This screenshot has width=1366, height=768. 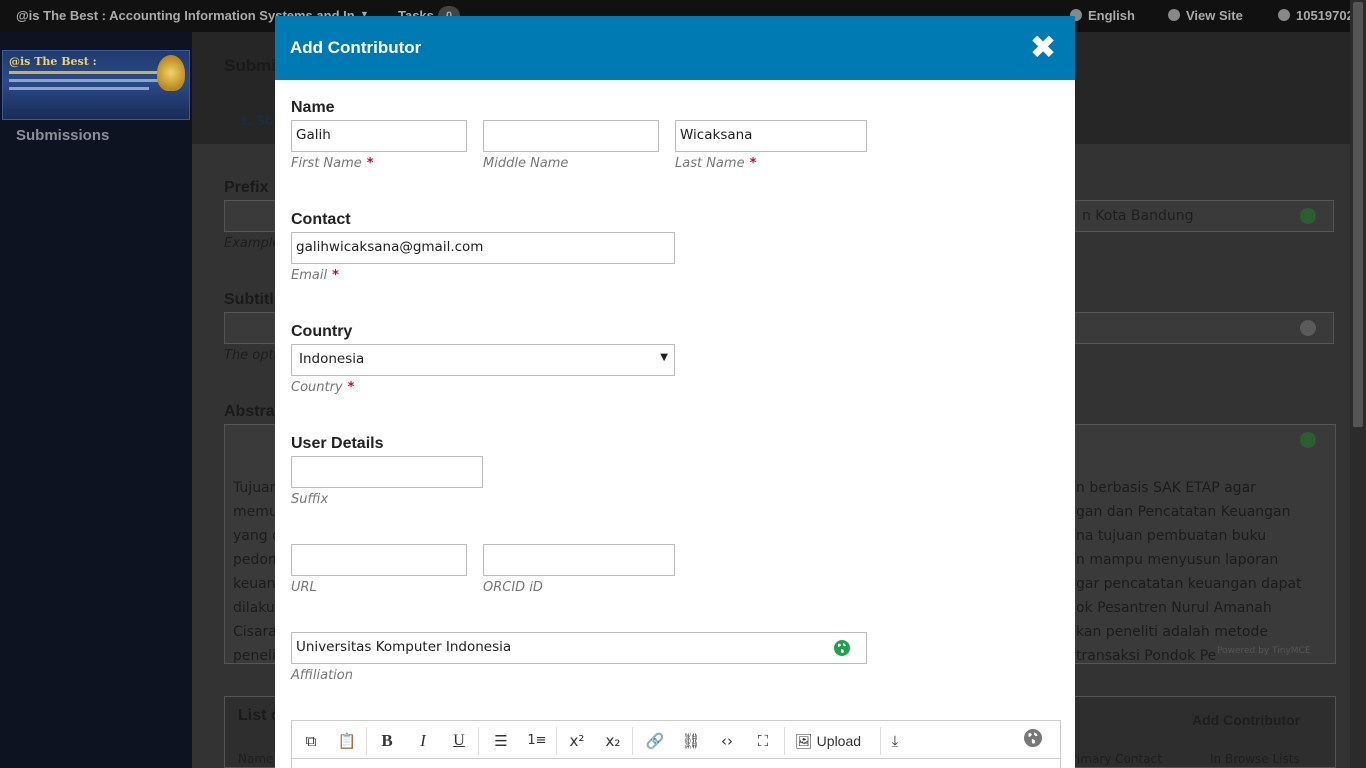 I want to click on suffix-label: Suffix, so click(x=310, y=499).